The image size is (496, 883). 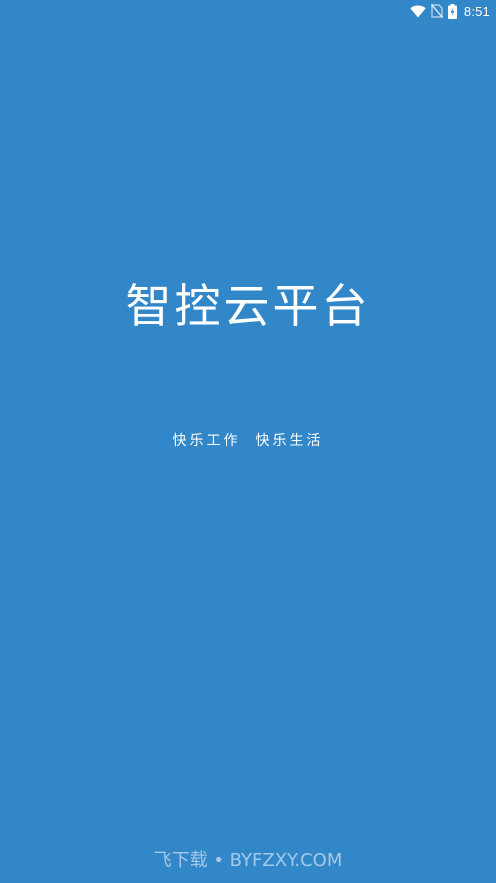 What do you see at coordinates (248, 306) in the screenshot?
I see `app-title: 智控云平台` at bounding box center [248, 306].